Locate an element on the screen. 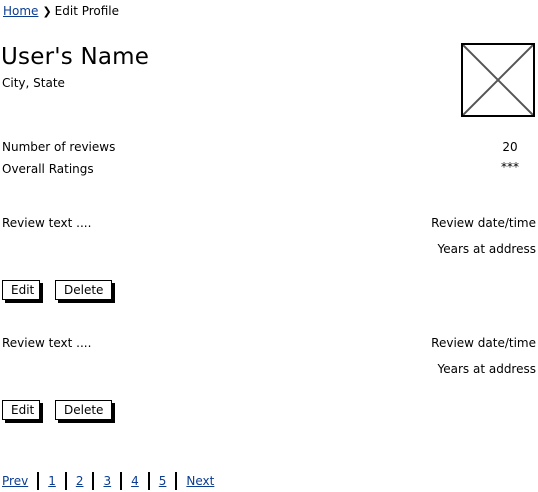 Image resolution: width=538 pixels, height=492 pixels. user-name: User's Name is located at coordinates (75, 57).